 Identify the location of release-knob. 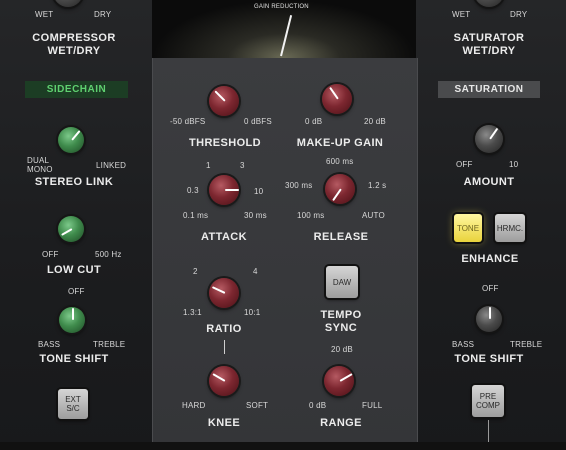
(340, 189).